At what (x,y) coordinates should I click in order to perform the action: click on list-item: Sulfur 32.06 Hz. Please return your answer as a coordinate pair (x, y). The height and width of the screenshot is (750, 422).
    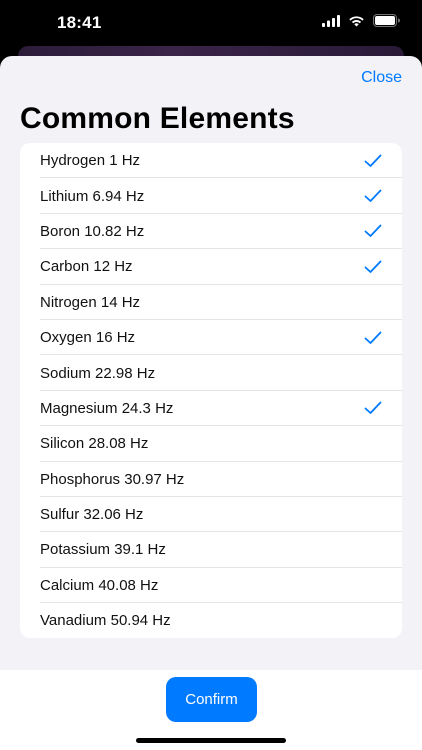
    Looking at the image, I should click on (211, 515).